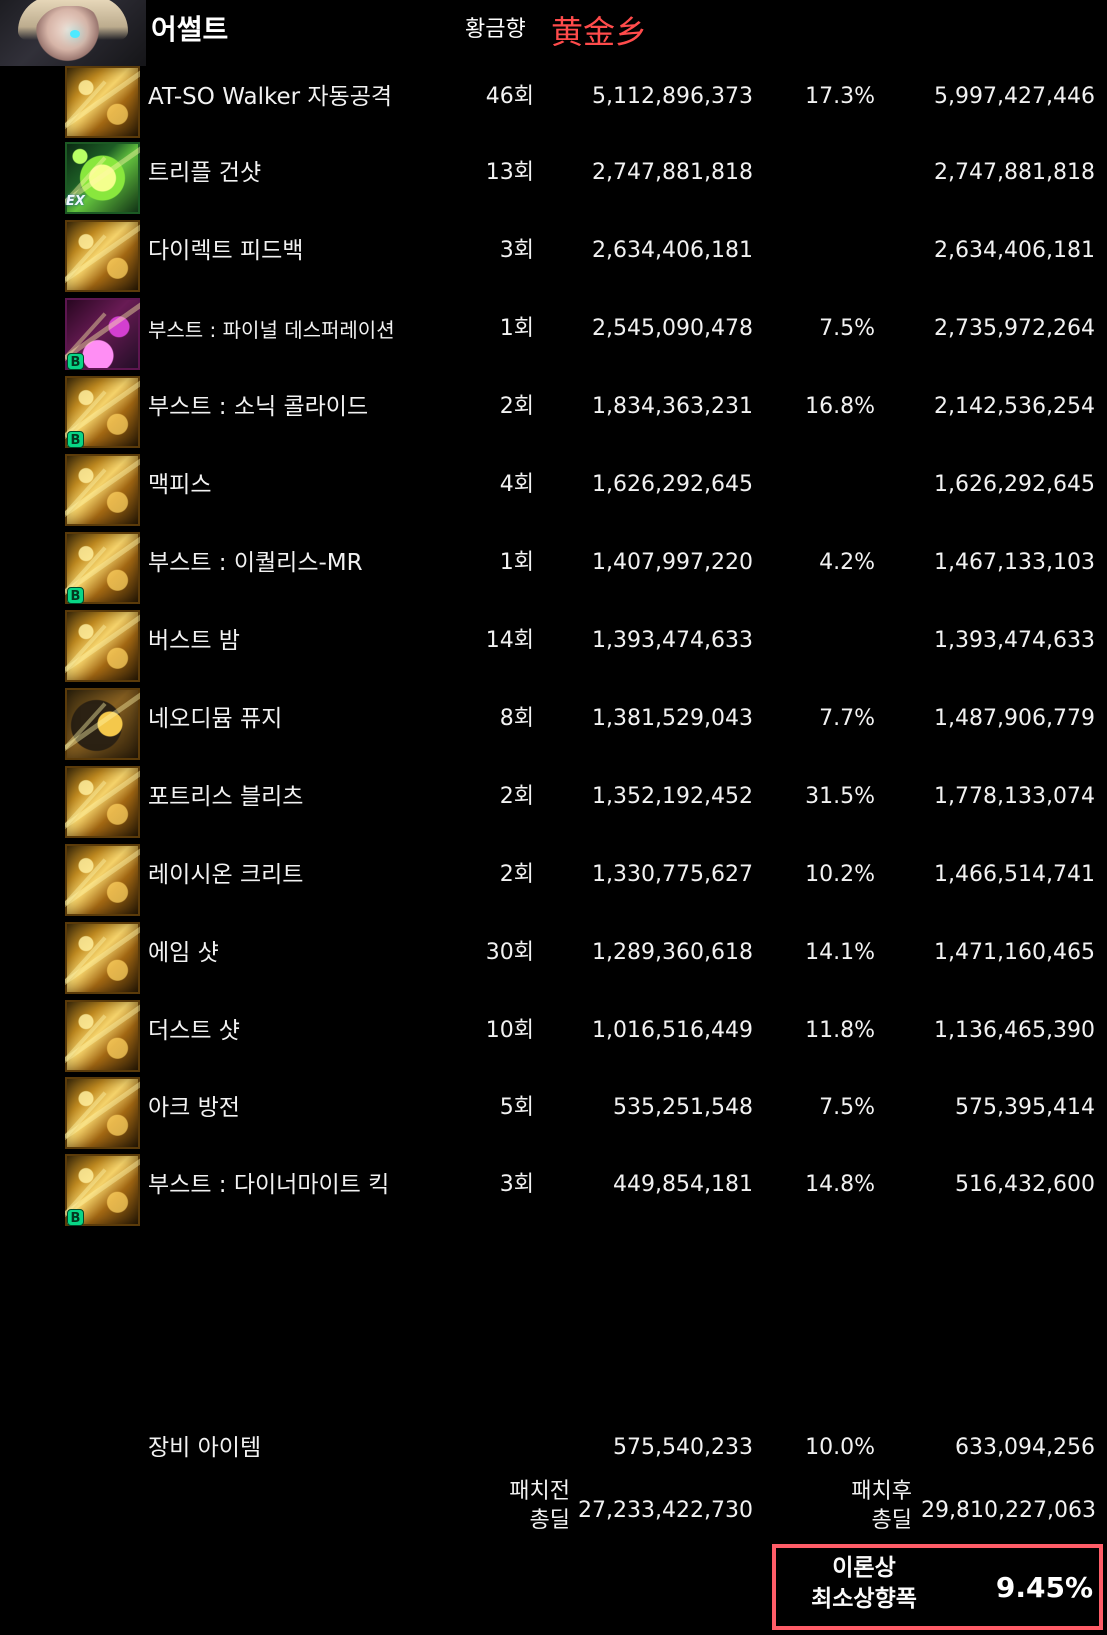  Describe the element at coordinates (1014, 1030) in the screenshot. I see `skill-after-damage: 1,136,465,390` at that location.